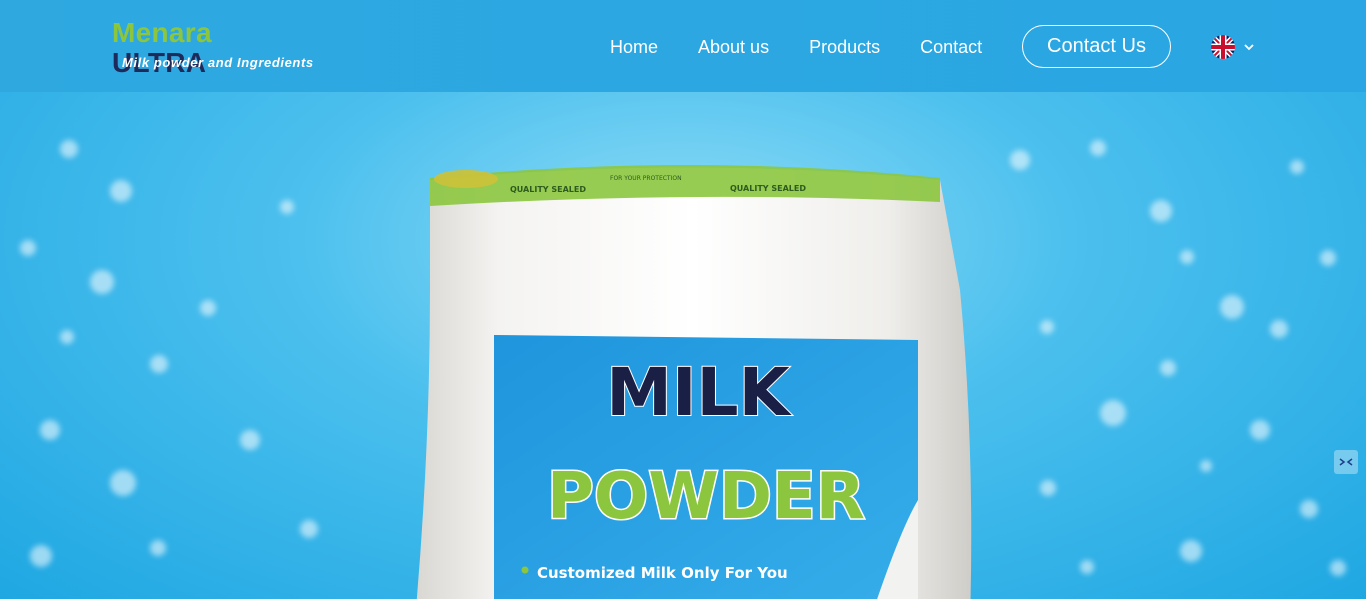  I want to click on label-bullet-text: Customized Milk Only For You, so click(662, 573).